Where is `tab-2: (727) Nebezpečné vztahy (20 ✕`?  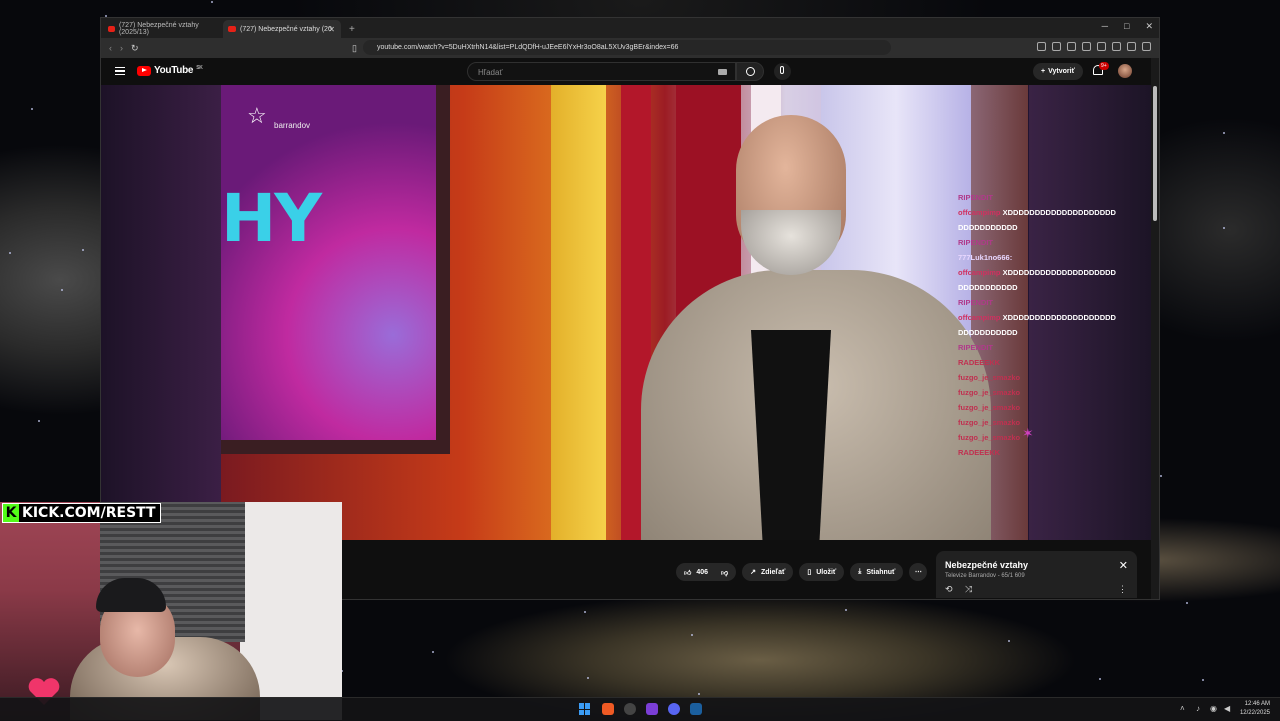 tab-2: (727) Nebezpečné vztahy (20 ✕ is located at coordinates (282, 29).